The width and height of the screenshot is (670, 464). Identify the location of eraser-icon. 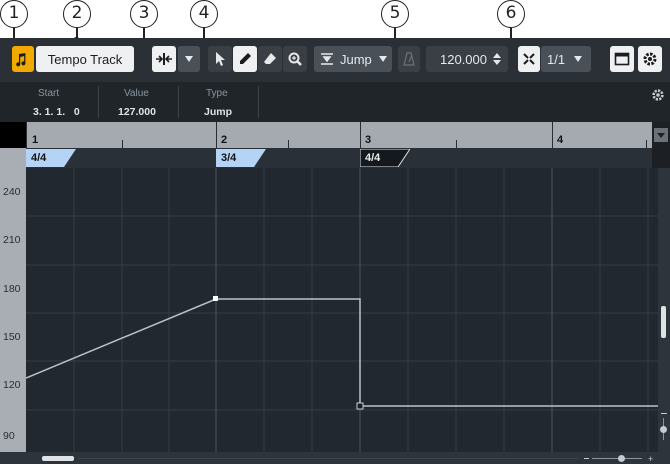
(270, 58).